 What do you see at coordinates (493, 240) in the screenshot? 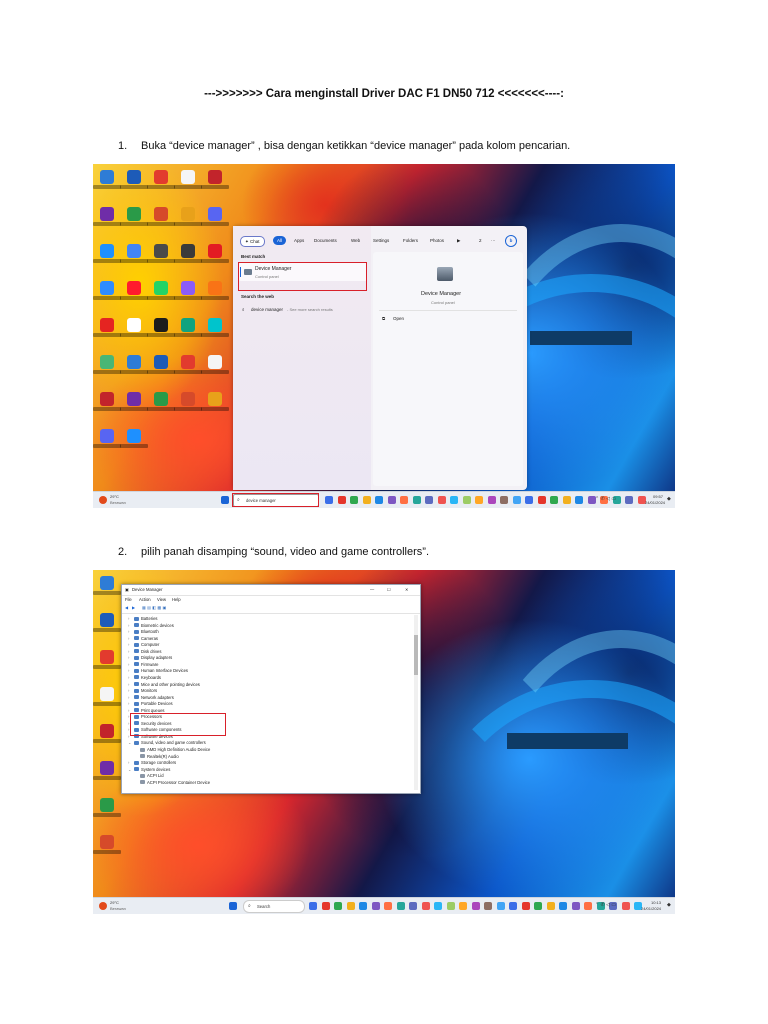
I see `more-options-icon: ···` at bounding box center [493, 240].